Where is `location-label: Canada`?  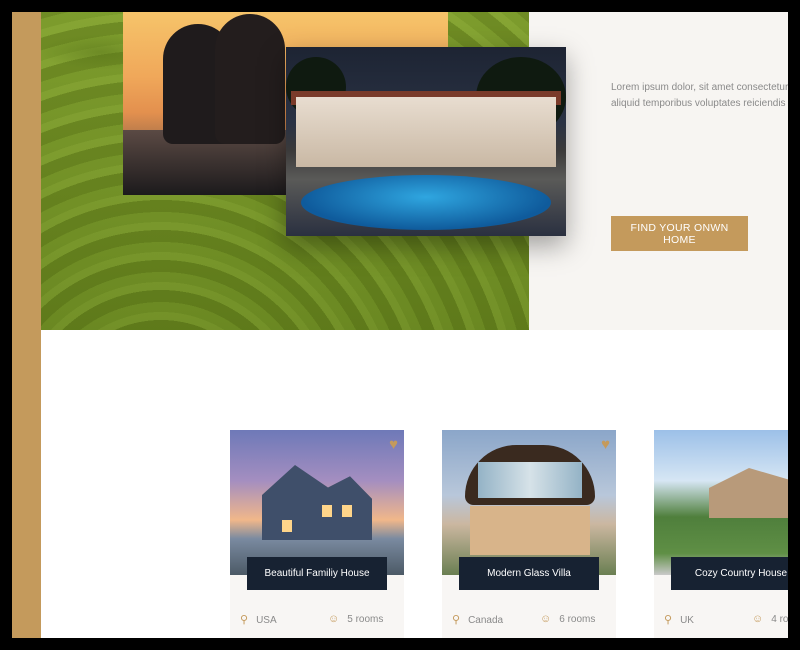 location-label: Canada is located at coordinates (486, 620).